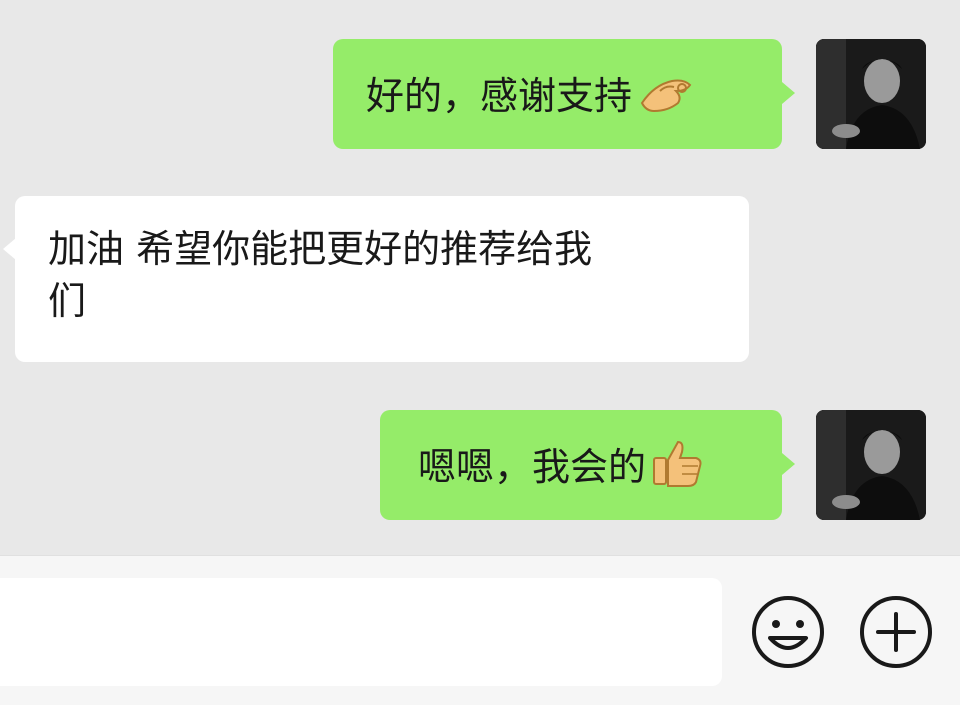 This screenshot has width=960, height=705. Describe the element at coordinates (678, 469) in the screenshot. I see `thumbs-up-icon` at that location.